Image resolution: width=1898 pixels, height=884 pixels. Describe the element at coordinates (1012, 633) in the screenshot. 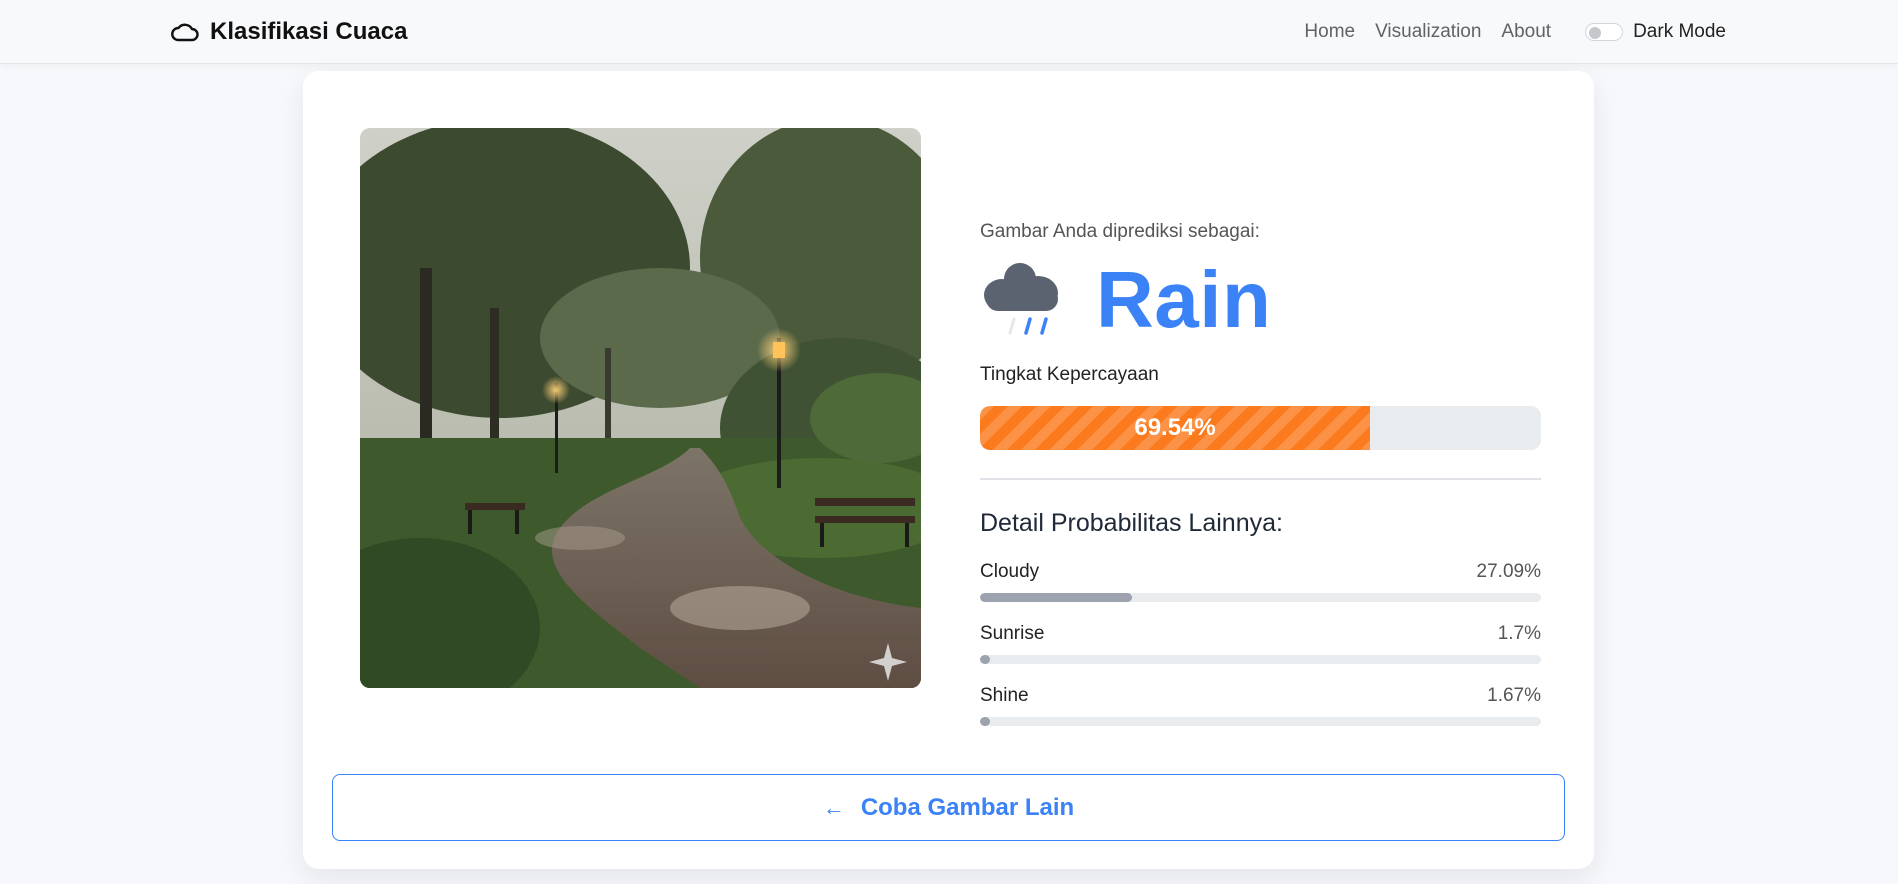

I see `prob-name: Sunrise` at that location.